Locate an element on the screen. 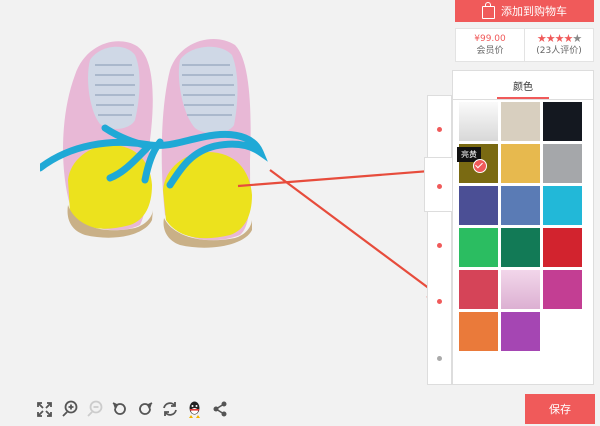 Image resolution: width=600 pixels, height=426 pixels. tab-color: 颜色 is located at coordinates (523, 85).